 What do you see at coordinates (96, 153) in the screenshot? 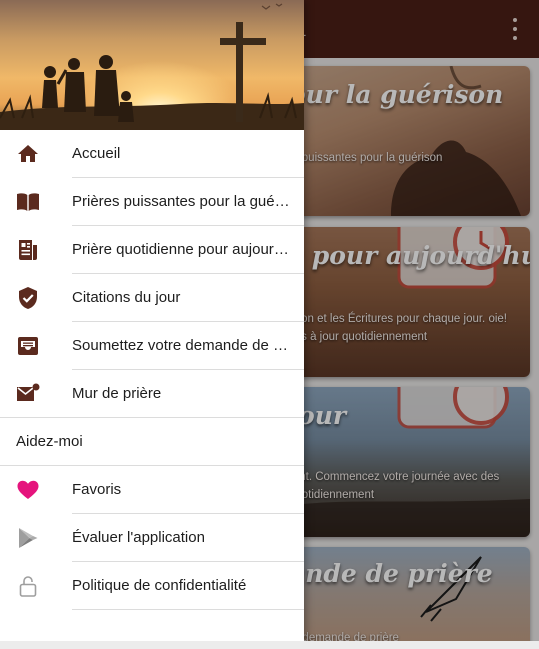
I see `drawer-item-label: Accueil` at bounding box center [96, 153].